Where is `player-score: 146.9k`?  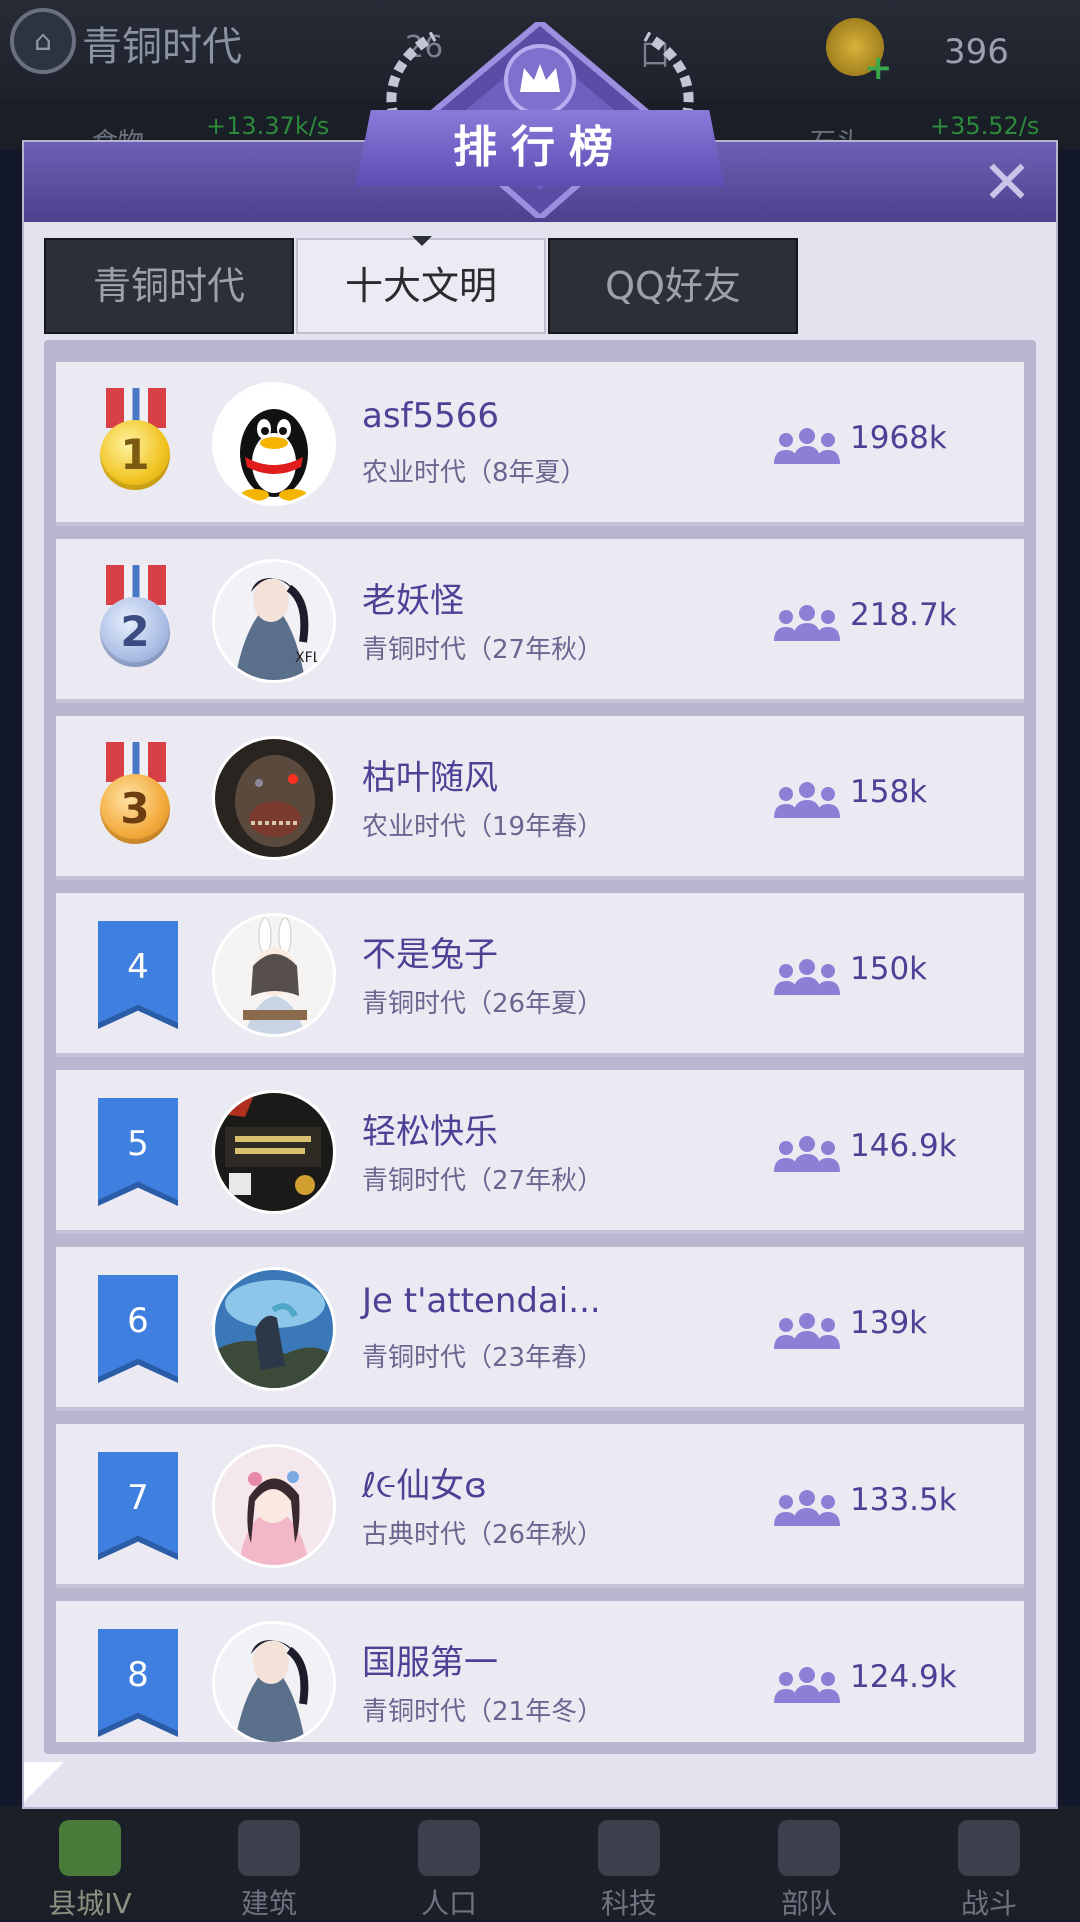 player-score: 146.9k is located at coordinates (903, 1146).